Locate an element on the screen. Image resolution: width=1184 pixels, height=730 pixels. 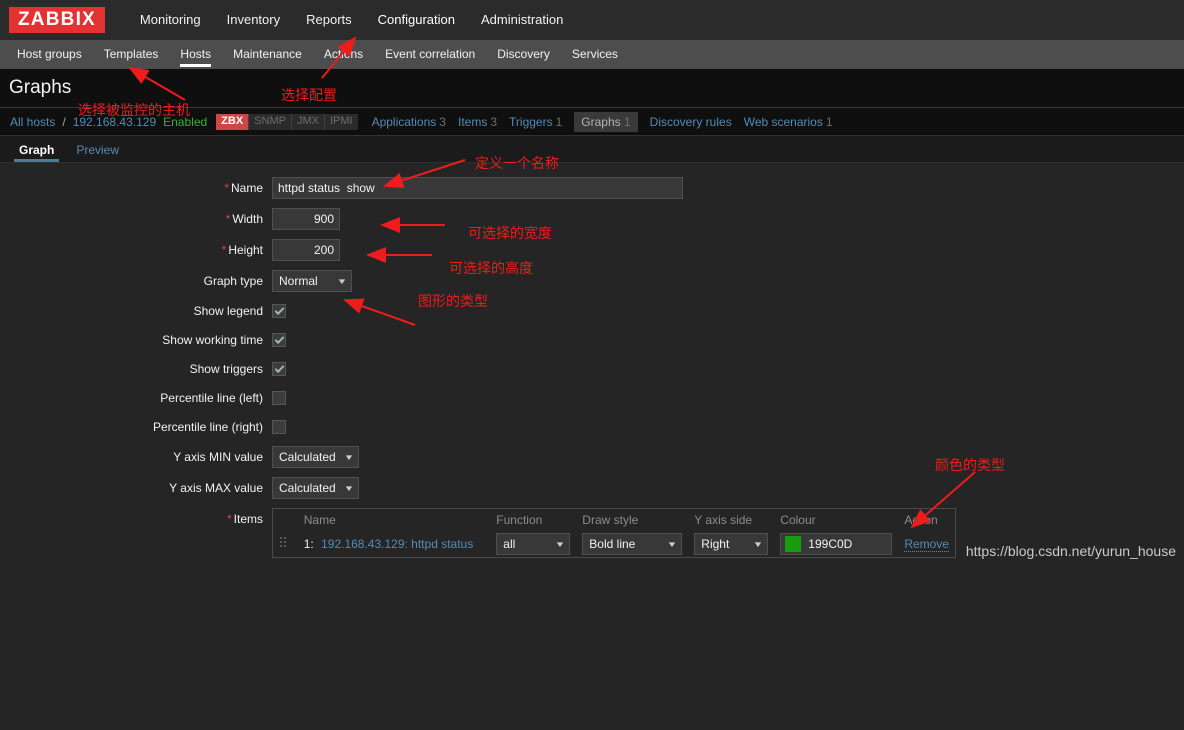
field-row-show-working-time: Show working time is located at coordinates (592, 340).